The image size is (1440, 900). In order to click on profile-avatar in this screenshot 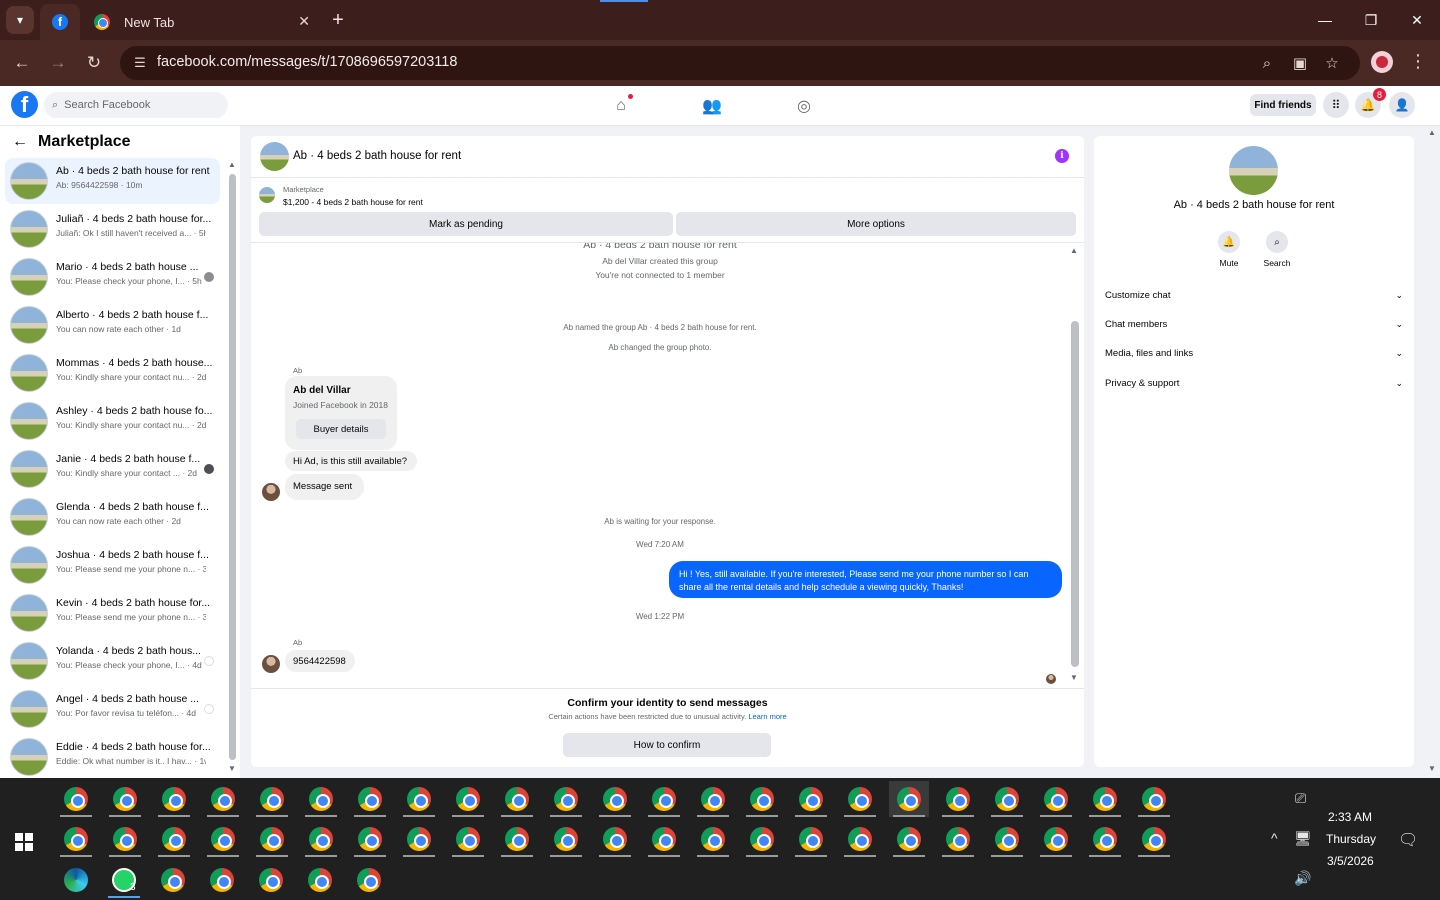, I will do `click(1382, 62)`.